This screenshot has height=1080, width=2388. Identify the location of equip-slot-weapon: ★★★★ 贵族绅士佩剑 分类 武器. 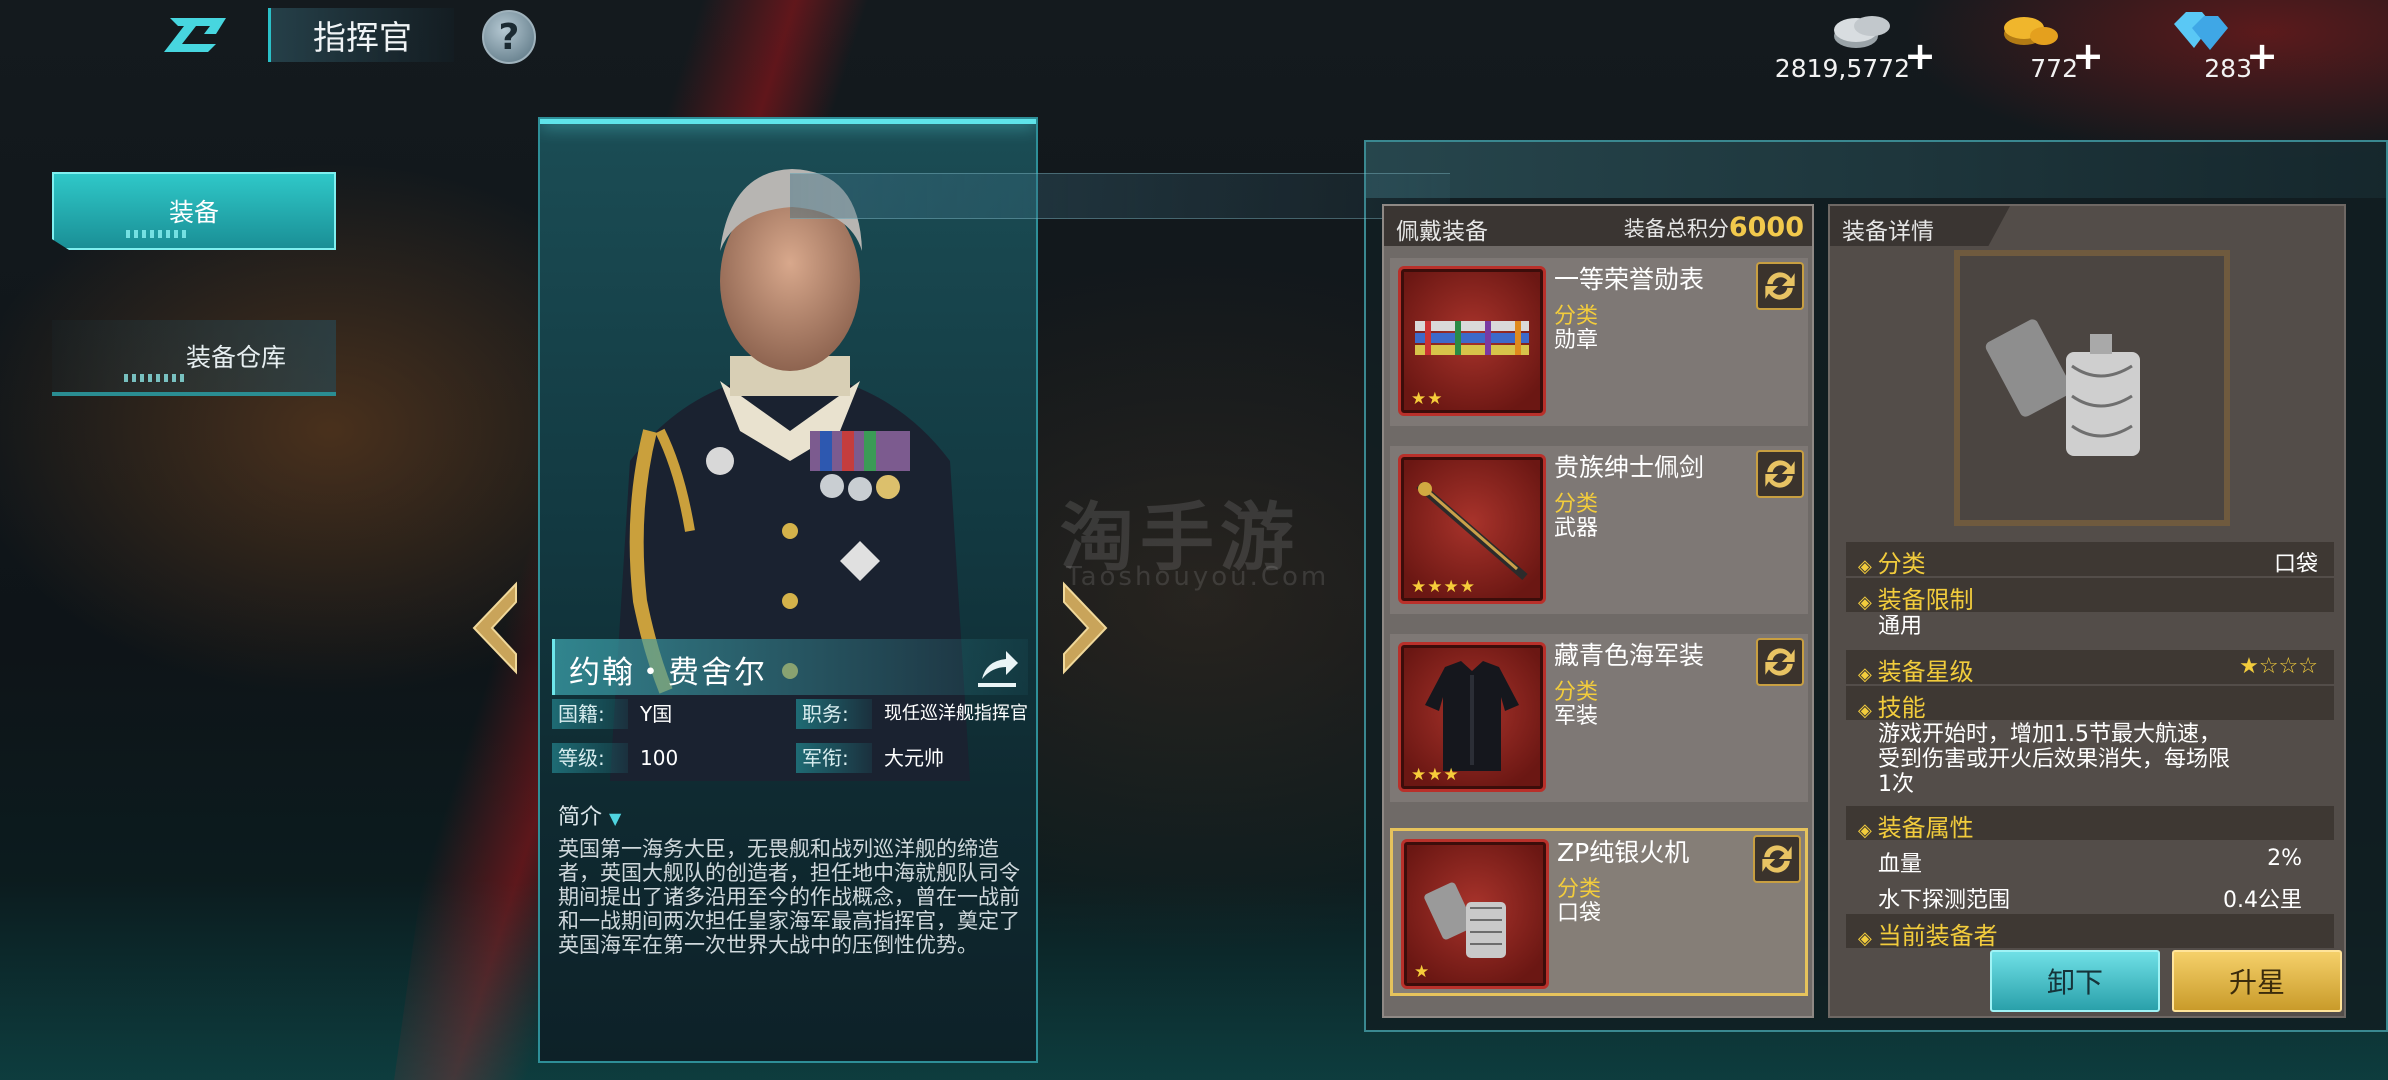
(1599, 530).